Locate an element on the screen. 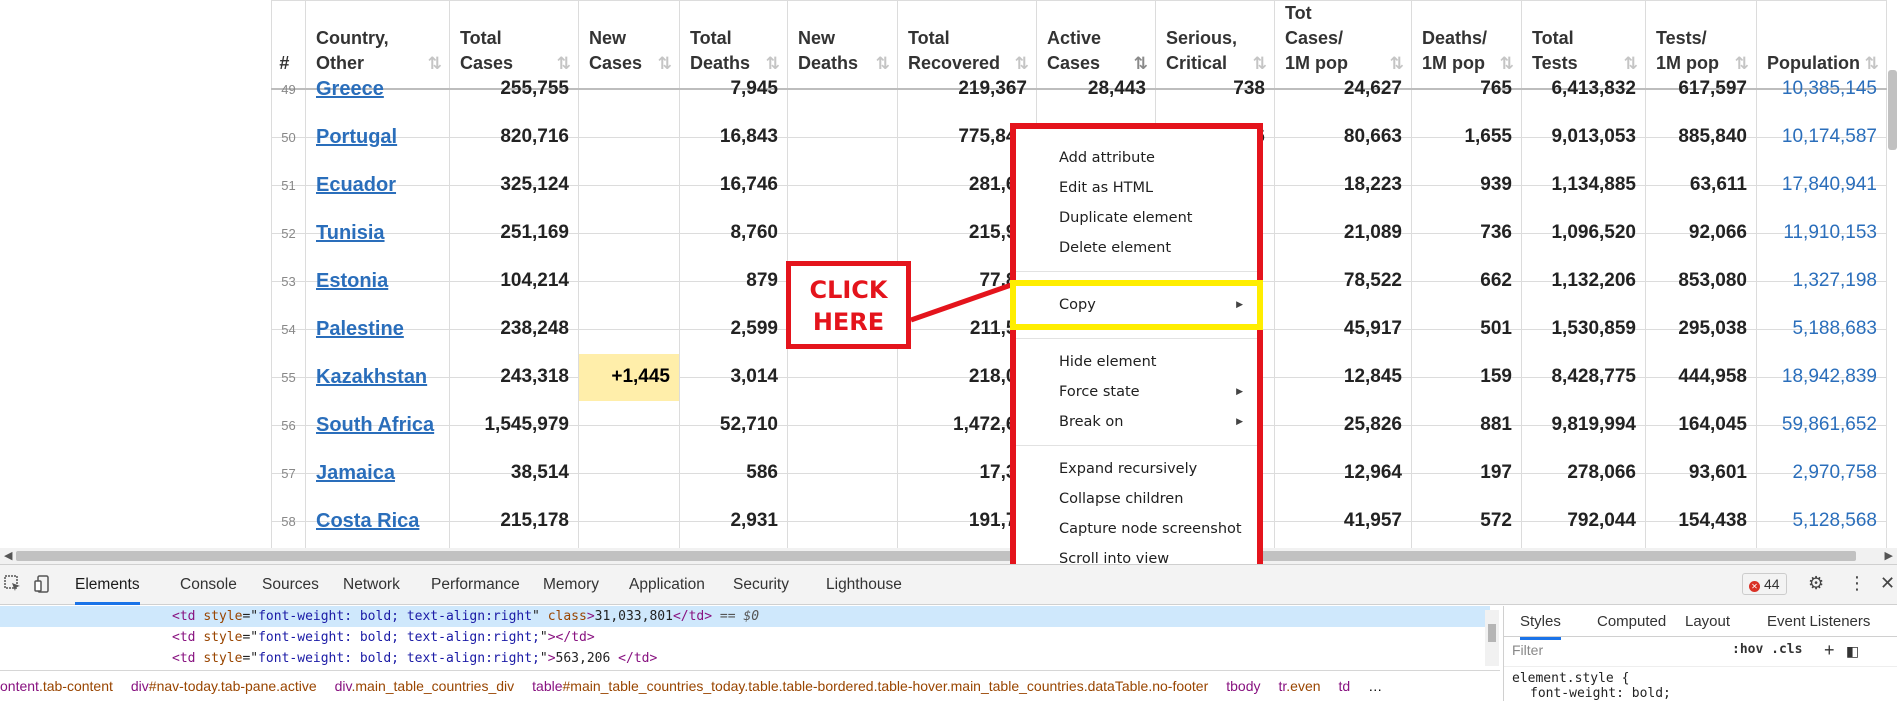 This screenshot has width=1897, height=705. breadcrumb-tag: table is located at coordinates (547, 686).